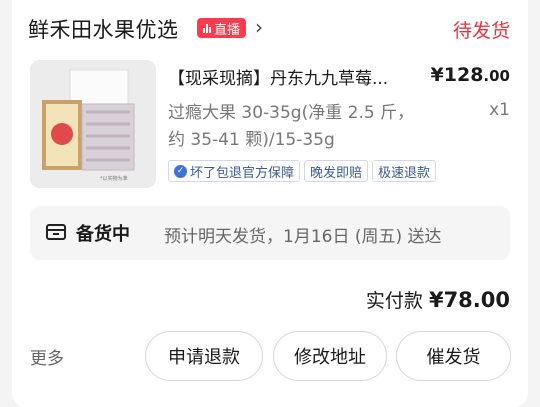  What do you see at coordinates (103, 234) in the screenshot?
I see `stock-label: 备货中` at bounding box center [103, 234].